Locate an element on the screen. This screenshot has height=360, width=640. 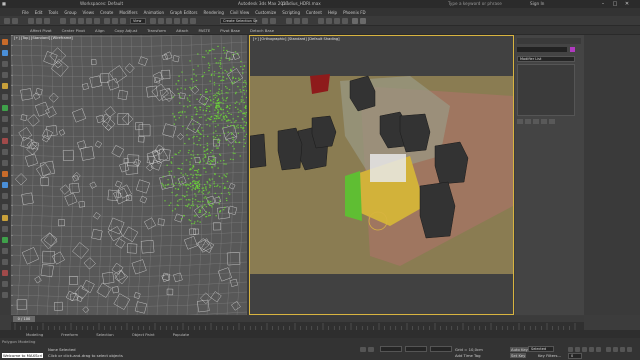
app-logo-icon: ■ is located at coordinates (4, 3).